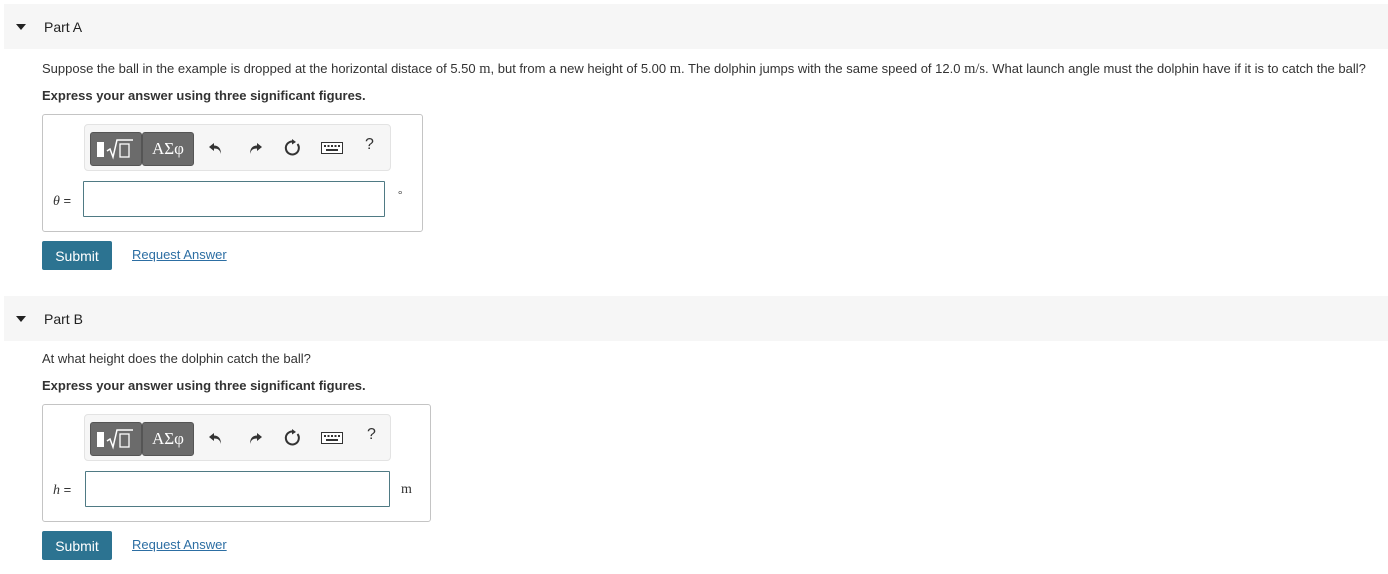  What do you see at coordinates (237, 489) in the screenshot?
I see `height-answer-input` at bounding box center [237, 489].